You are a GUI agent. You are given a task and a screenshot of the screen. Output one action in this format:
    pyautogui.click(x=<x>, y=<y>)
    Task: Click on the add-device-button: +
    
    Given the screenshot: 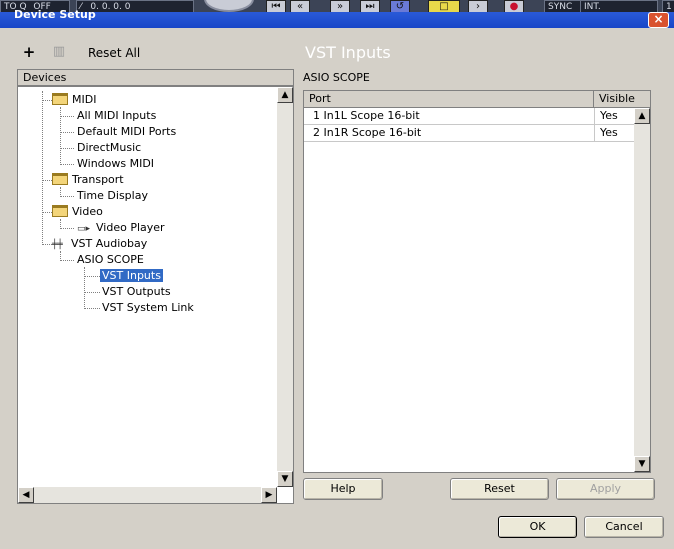 What is the action you would take?
    pyautogui.click(x=29, y=52)
    